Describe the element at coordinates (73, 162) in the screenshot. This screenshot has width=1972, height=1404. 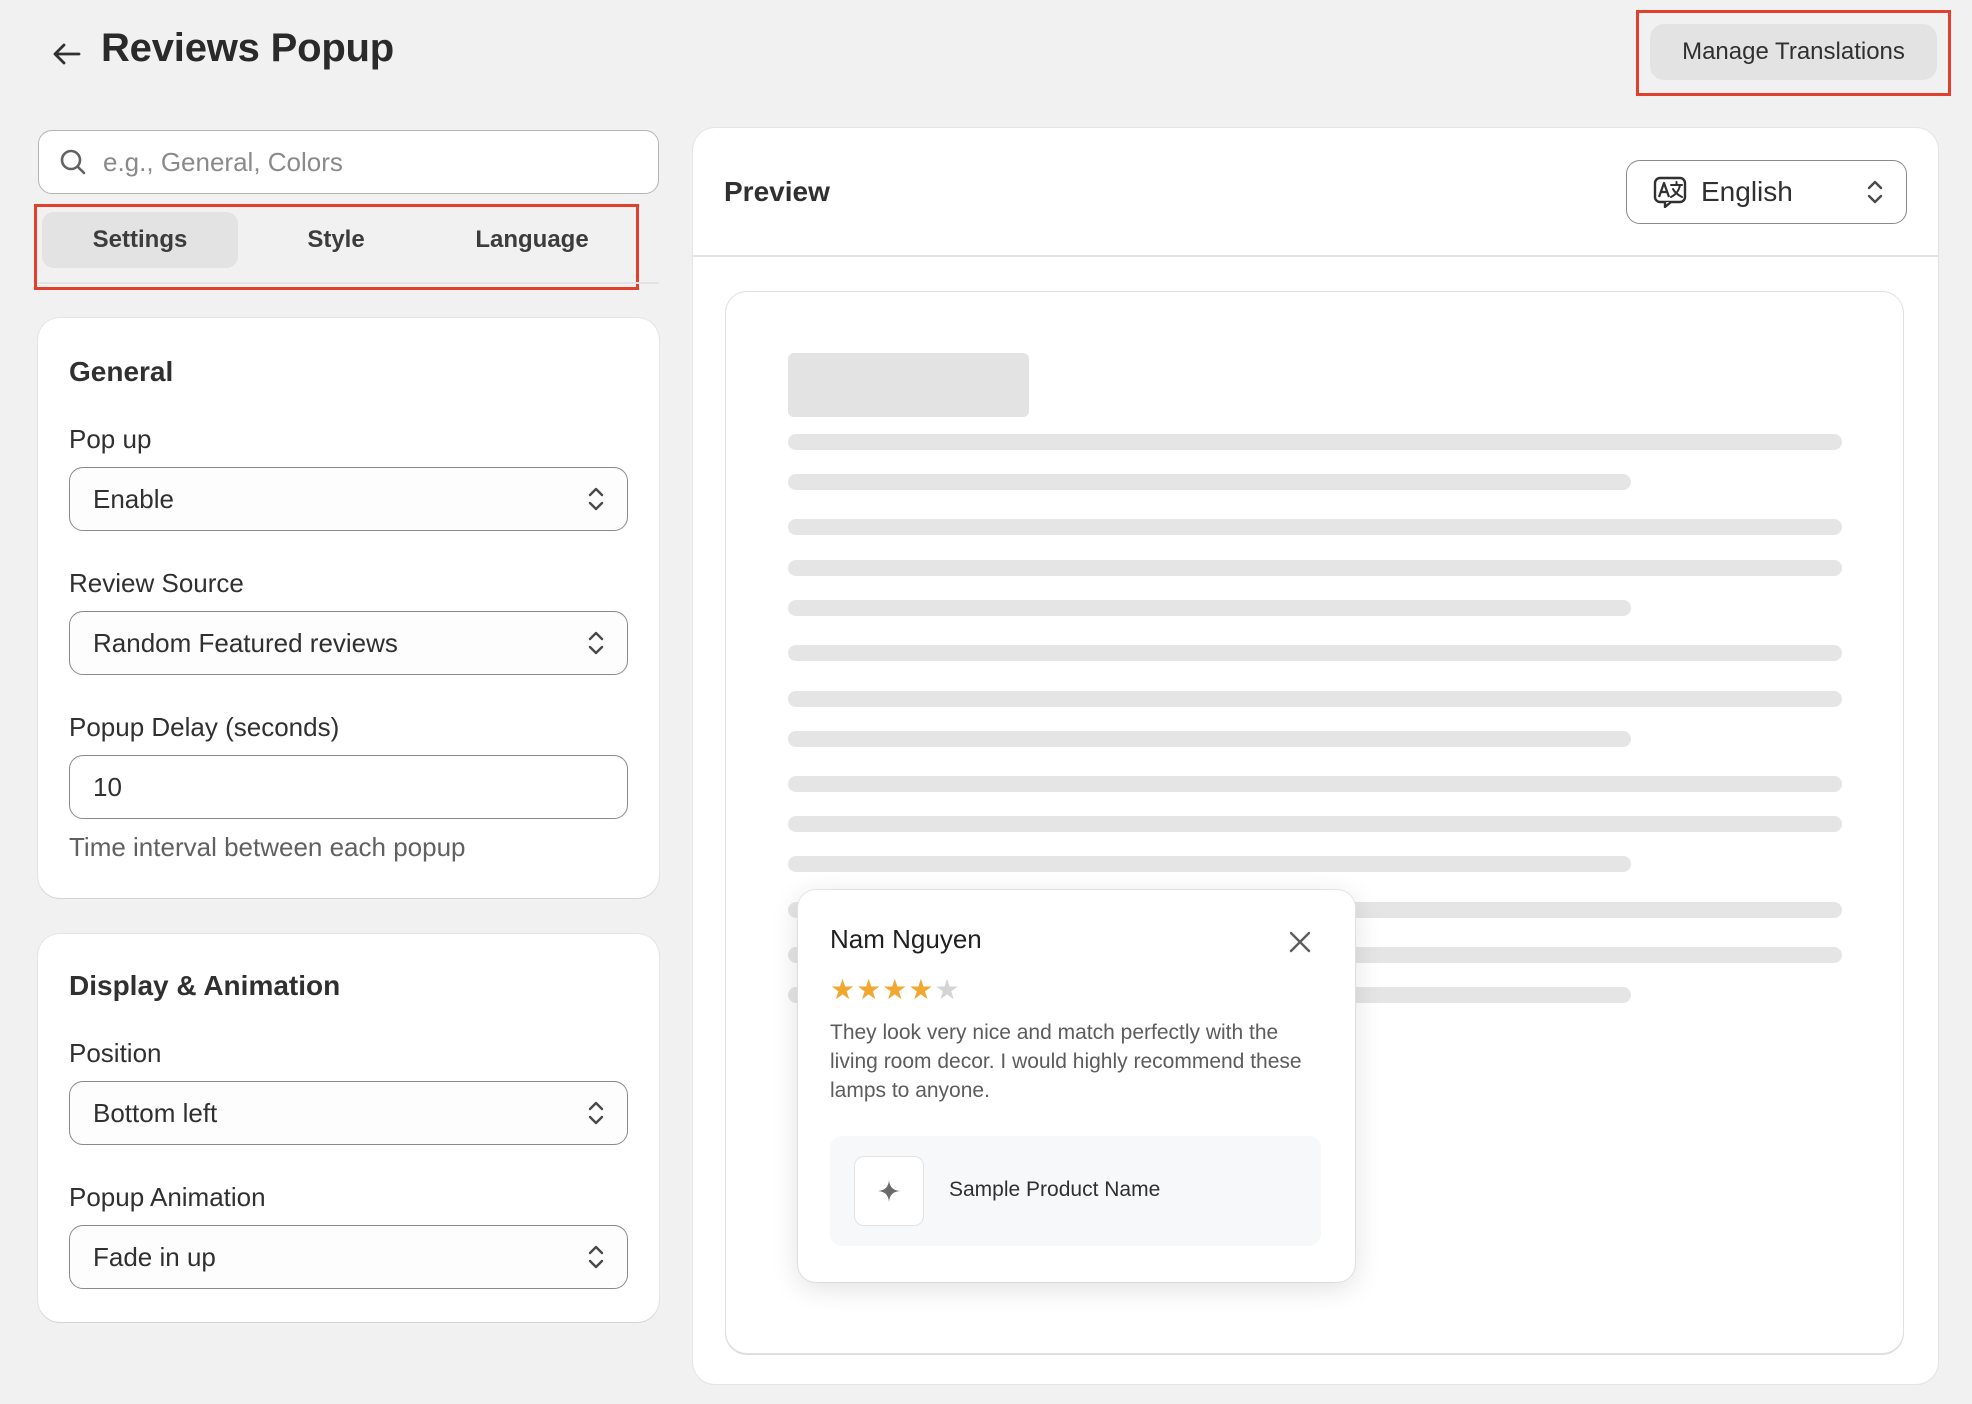
I see `search-icon` at that location.